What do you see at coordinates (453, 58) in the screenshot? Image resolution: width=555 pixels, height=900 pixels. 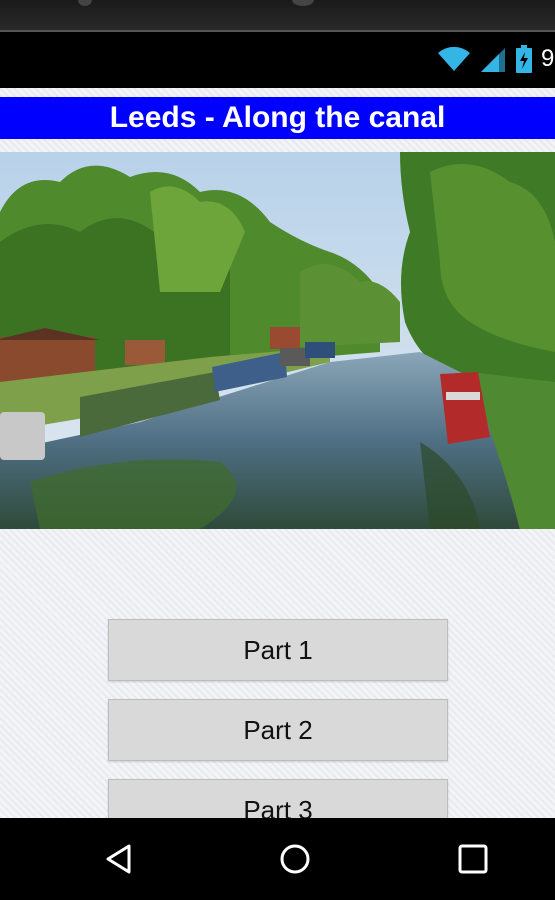 I see `wifi-icon` at bounding box center [453, 58].